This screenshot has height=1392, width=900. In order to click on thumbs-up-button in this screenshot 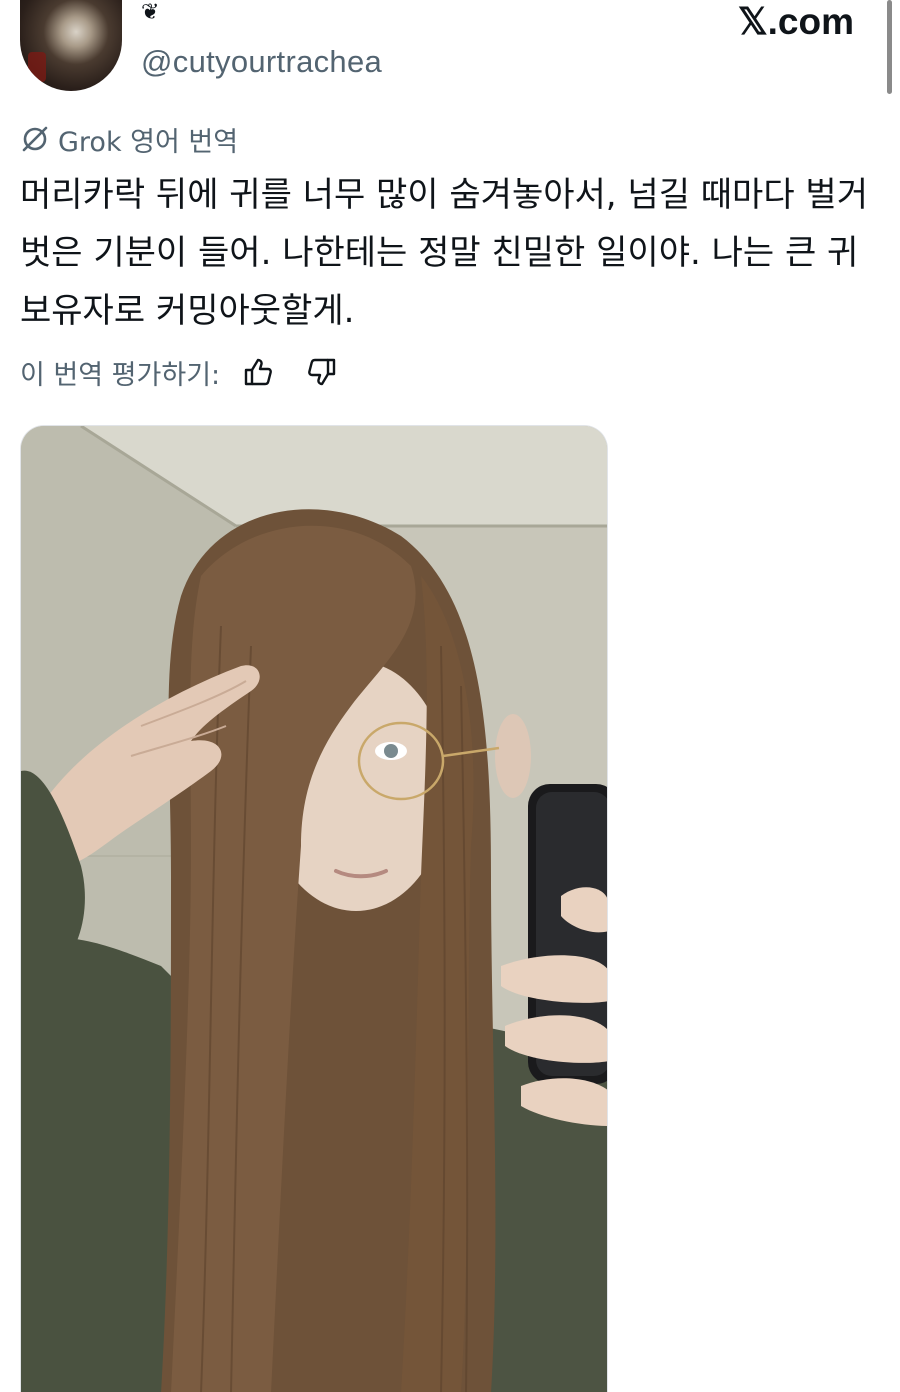, I will do `click(258, 372)`.